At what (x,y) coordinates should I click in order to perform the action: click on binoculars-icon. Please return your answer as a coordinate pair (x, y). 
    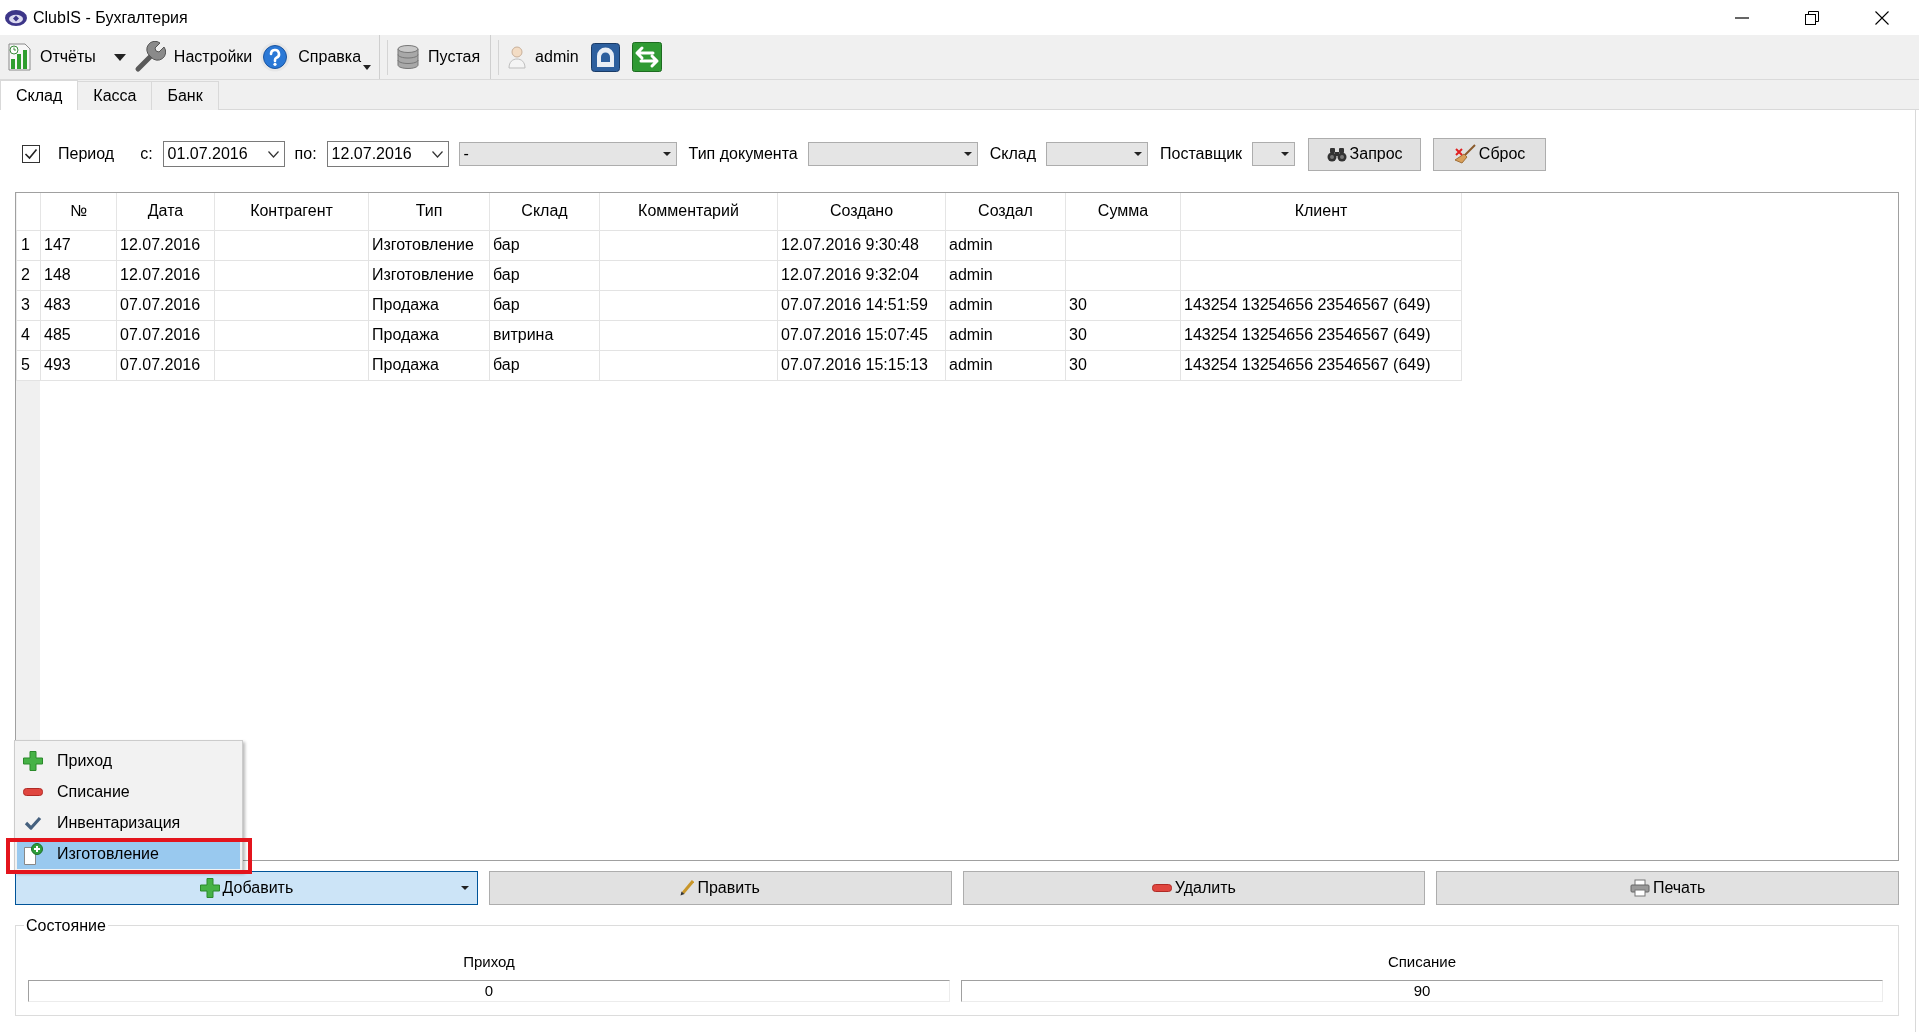
    Looking at the image, I should click on (1336, 154).